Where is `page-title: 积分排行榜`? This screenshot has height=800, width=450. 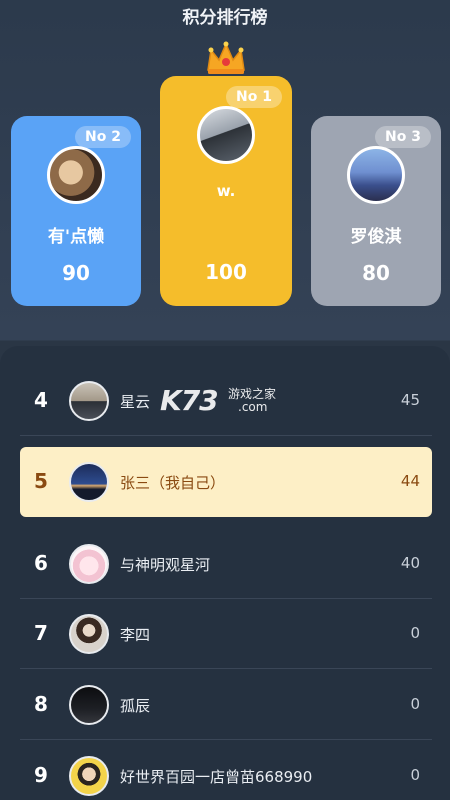 page-title: 积分排行榜 is located at coordinates (225, 18).